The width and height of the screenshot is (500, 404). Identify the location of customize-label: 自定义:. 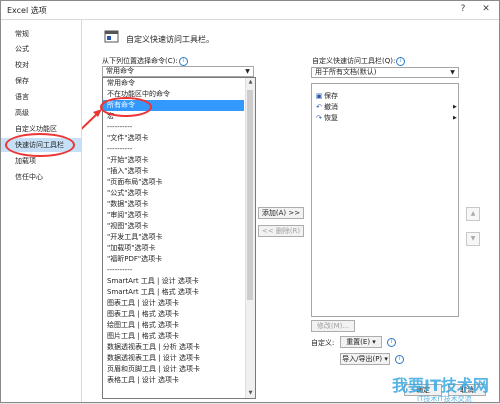
(323, 343).